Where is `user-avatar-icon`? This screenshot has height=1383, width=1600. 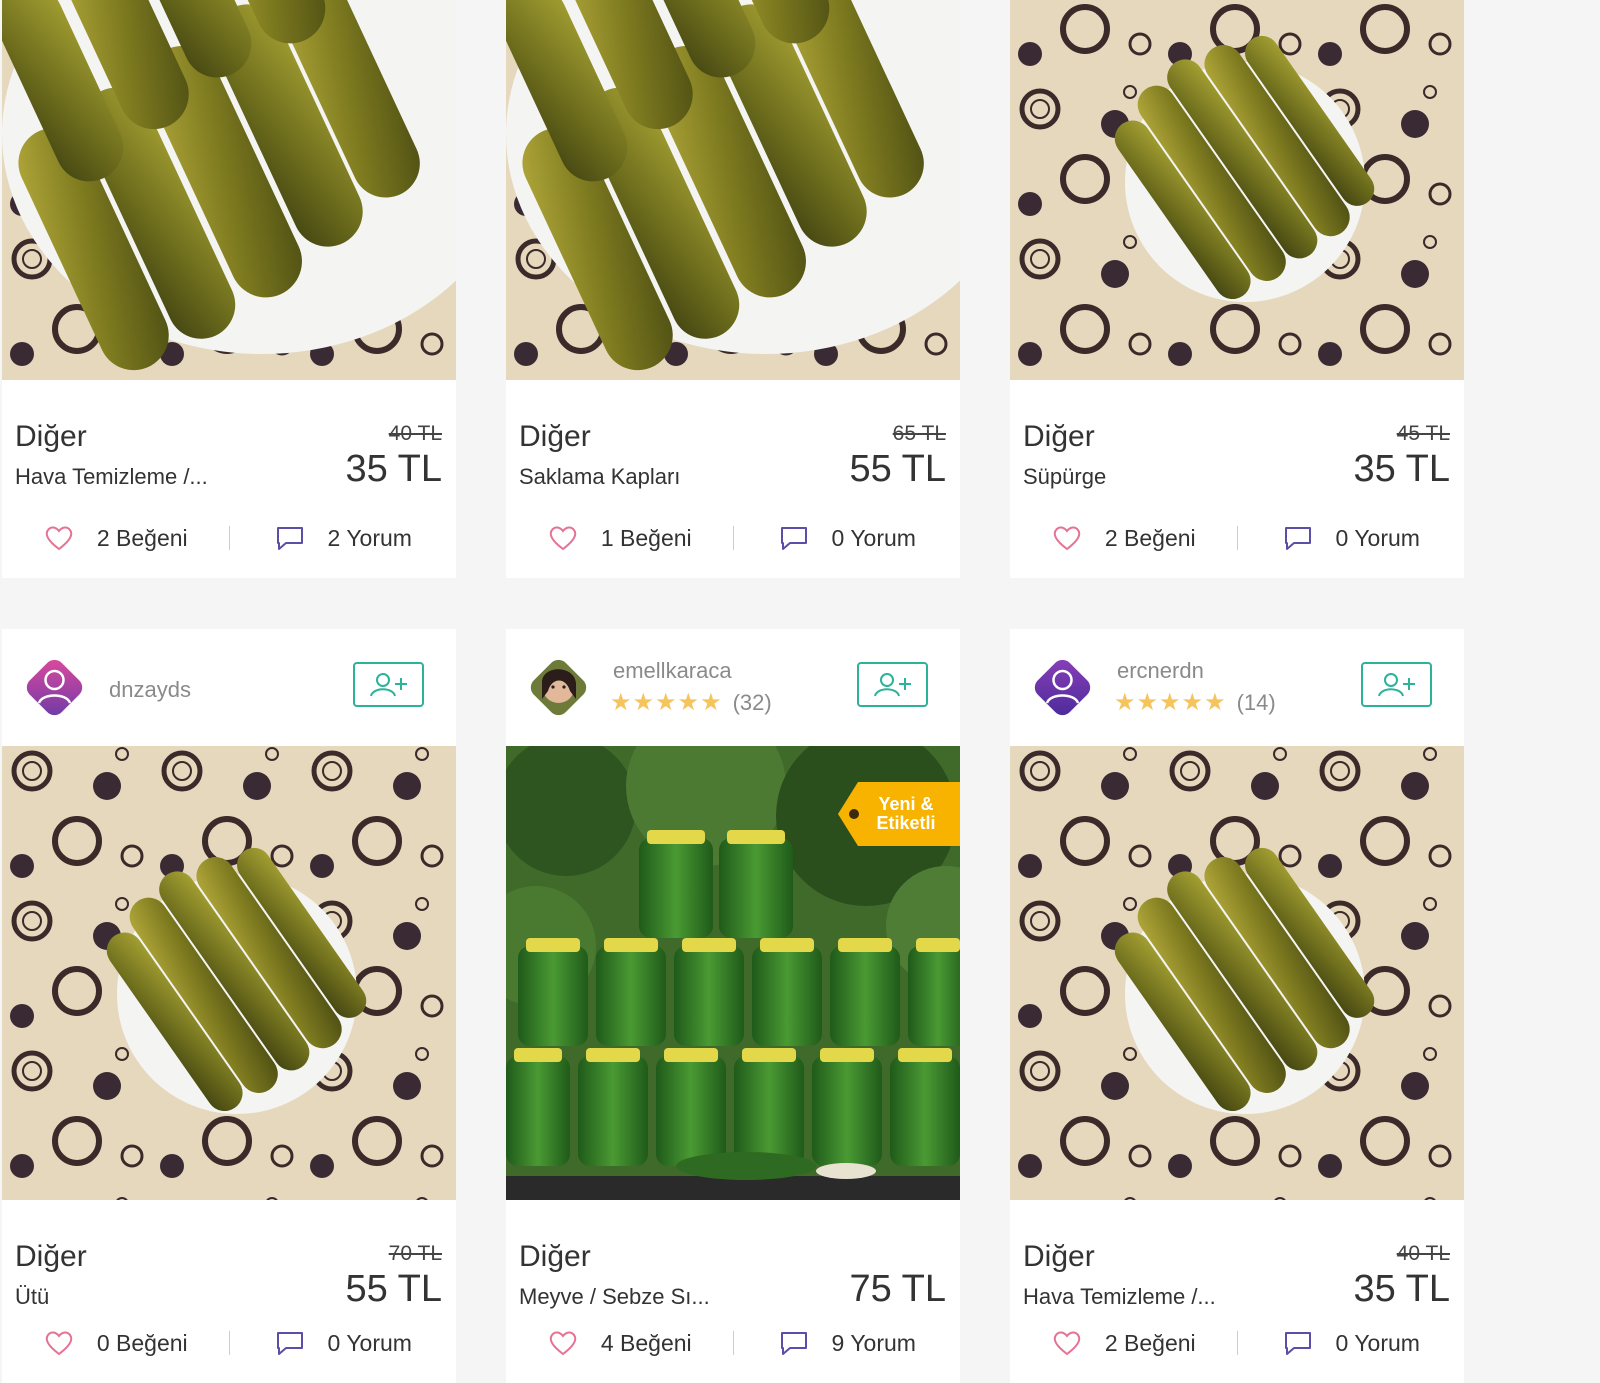
user-avatar-icon is located at coordinates (54, 687).